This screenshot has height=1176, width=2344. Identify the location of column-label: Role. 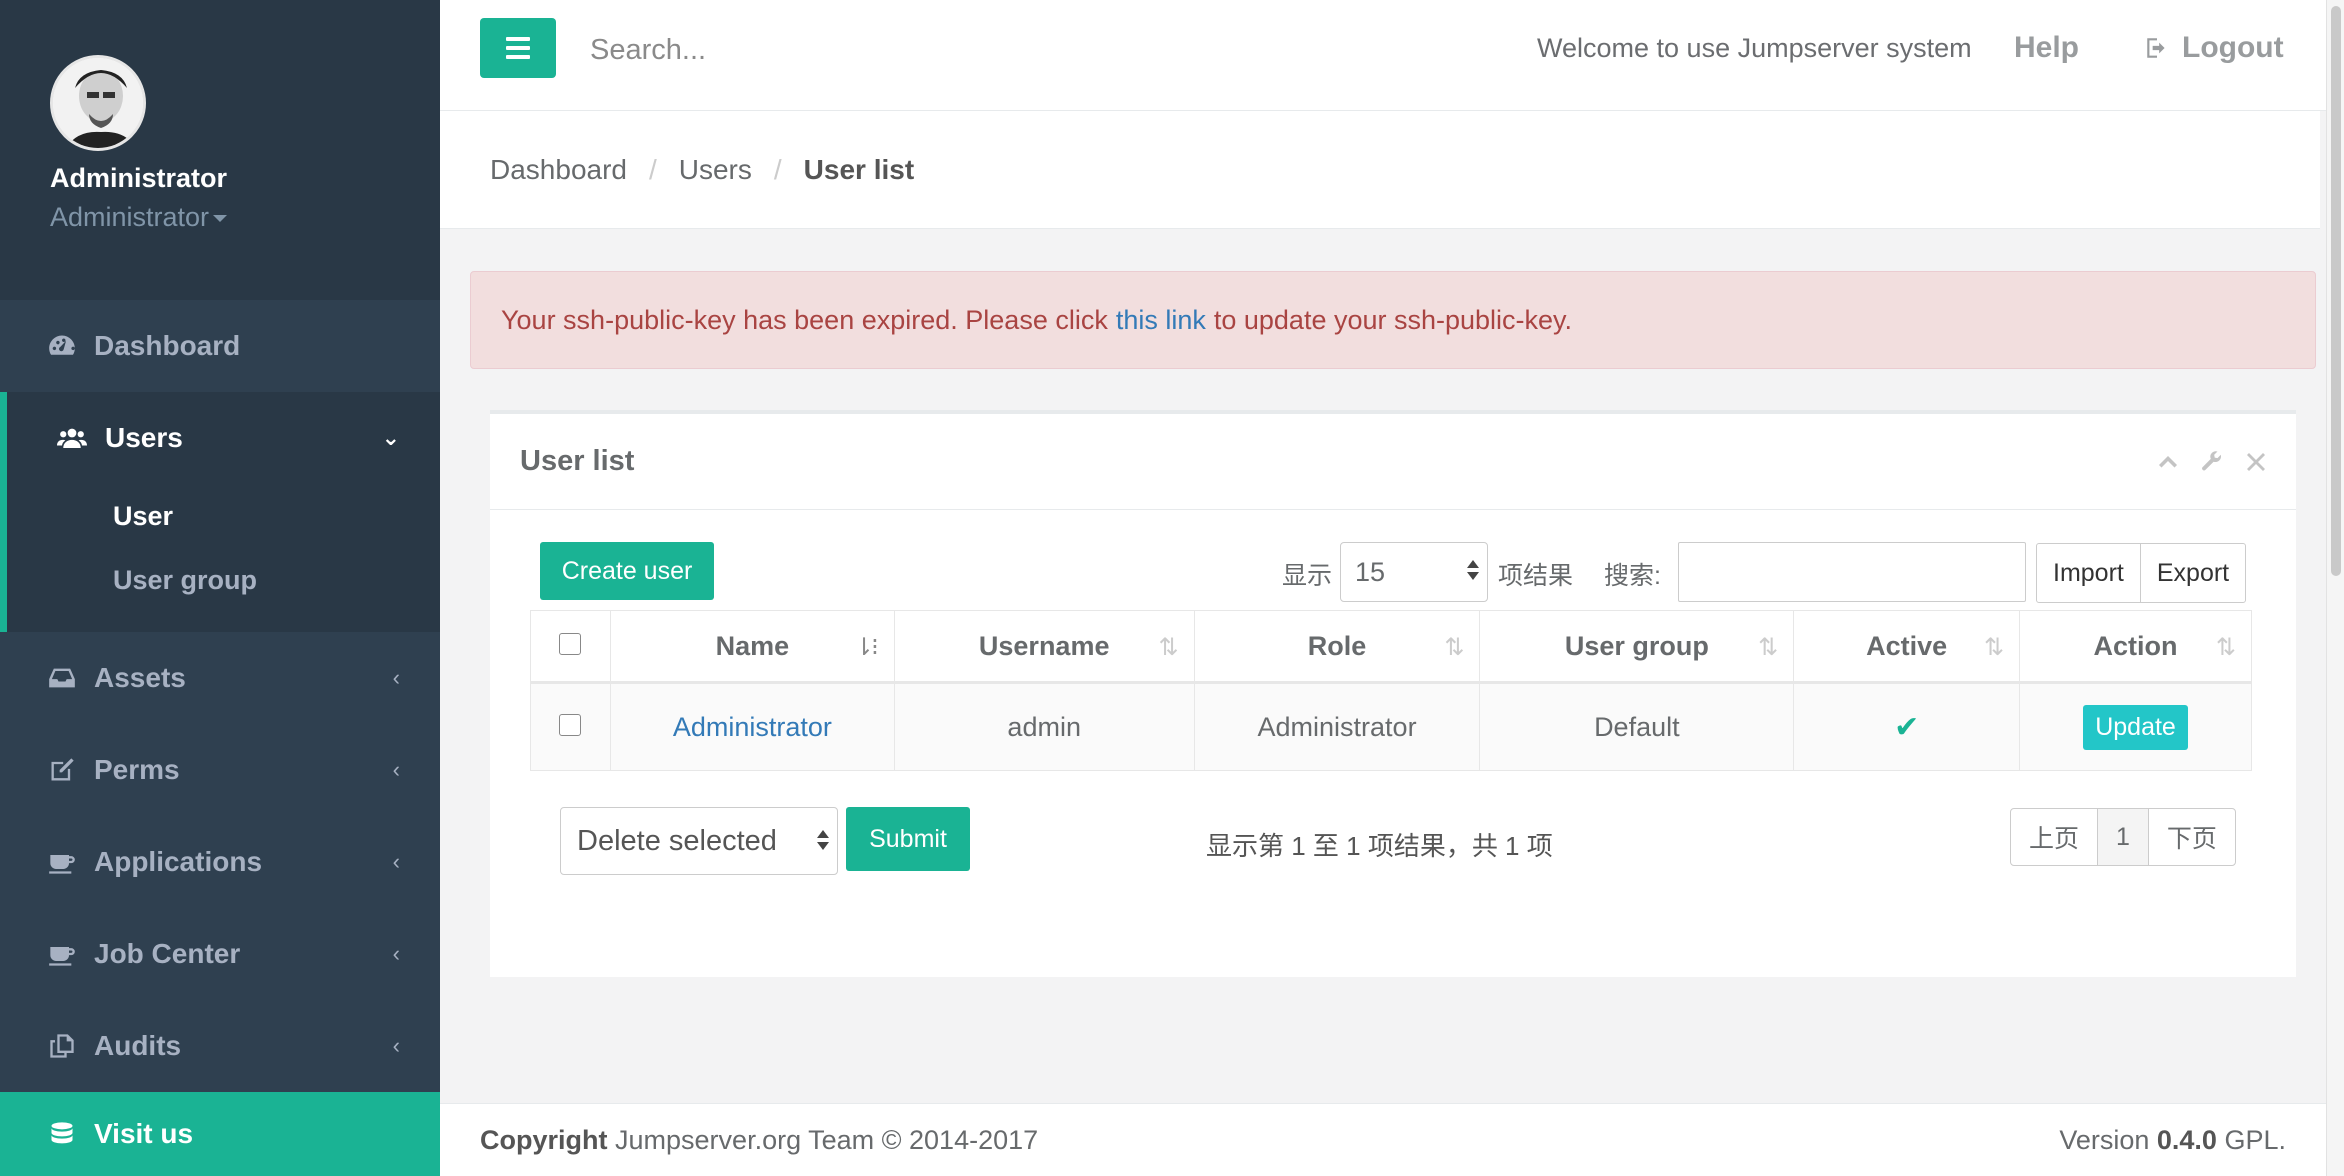
(1337, 645).